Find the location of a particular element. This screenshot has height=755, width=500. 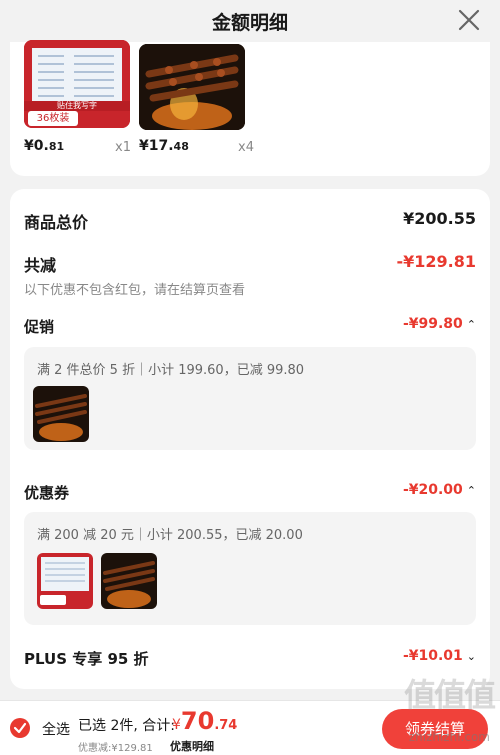

header: 金额明细 is located at coordinates (250, 21).